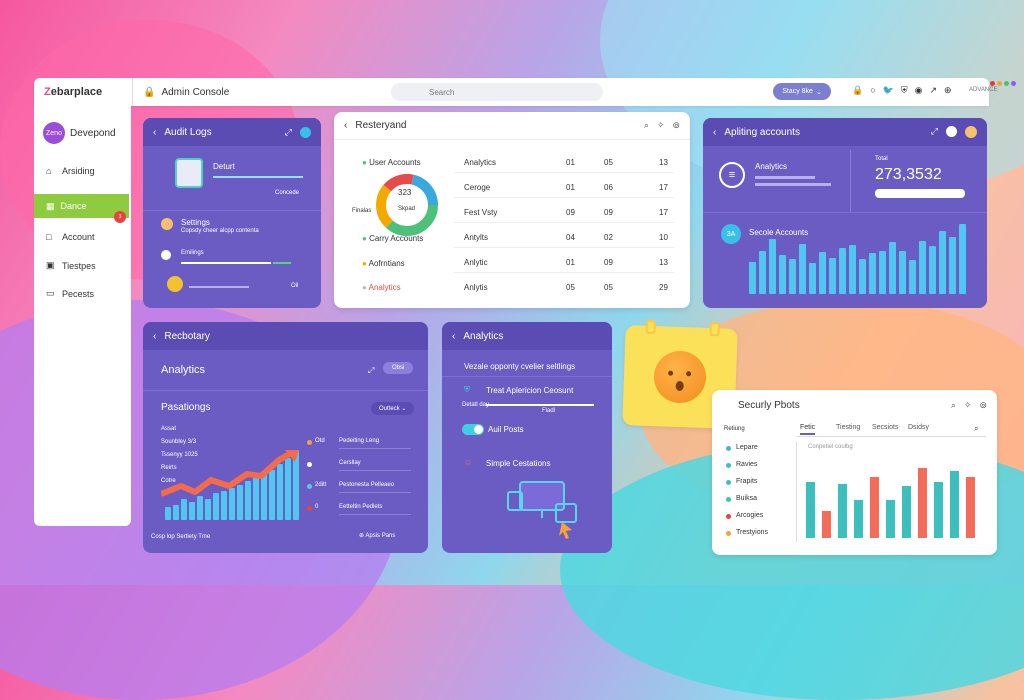 This screenshot has width=1024, height=700. Describe the element at coordinates (769, 405) in the screenshot. I see `security-title: Securly Pbots` at that location.